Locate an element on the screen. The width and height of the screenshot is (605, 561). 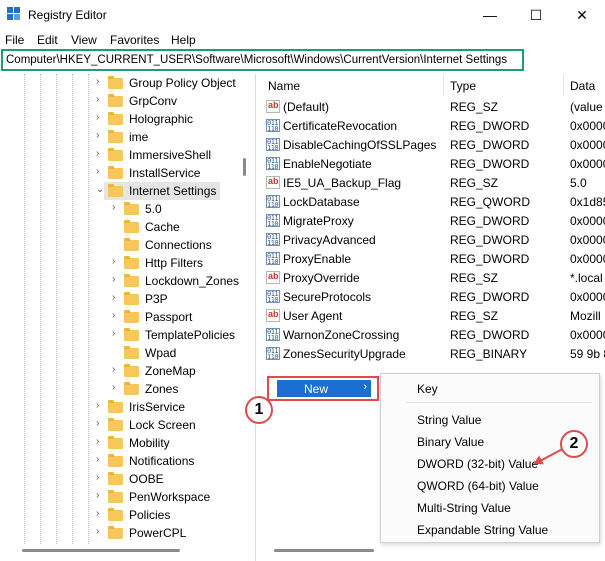
value-row: ab User Agent REG_SZ Mozill is located at coordinates (432, 315).